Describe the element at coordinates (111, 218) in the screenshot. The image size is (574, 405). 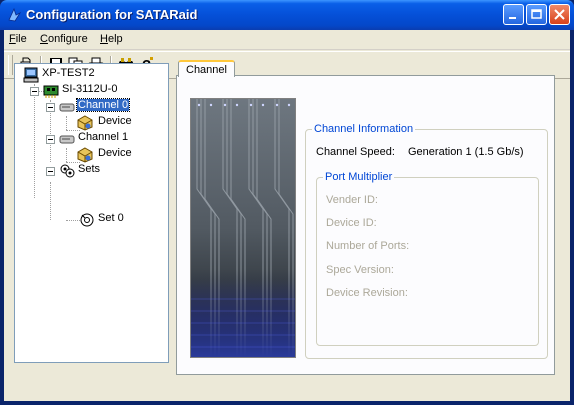
I see `tree-label: Set 0` at that location.